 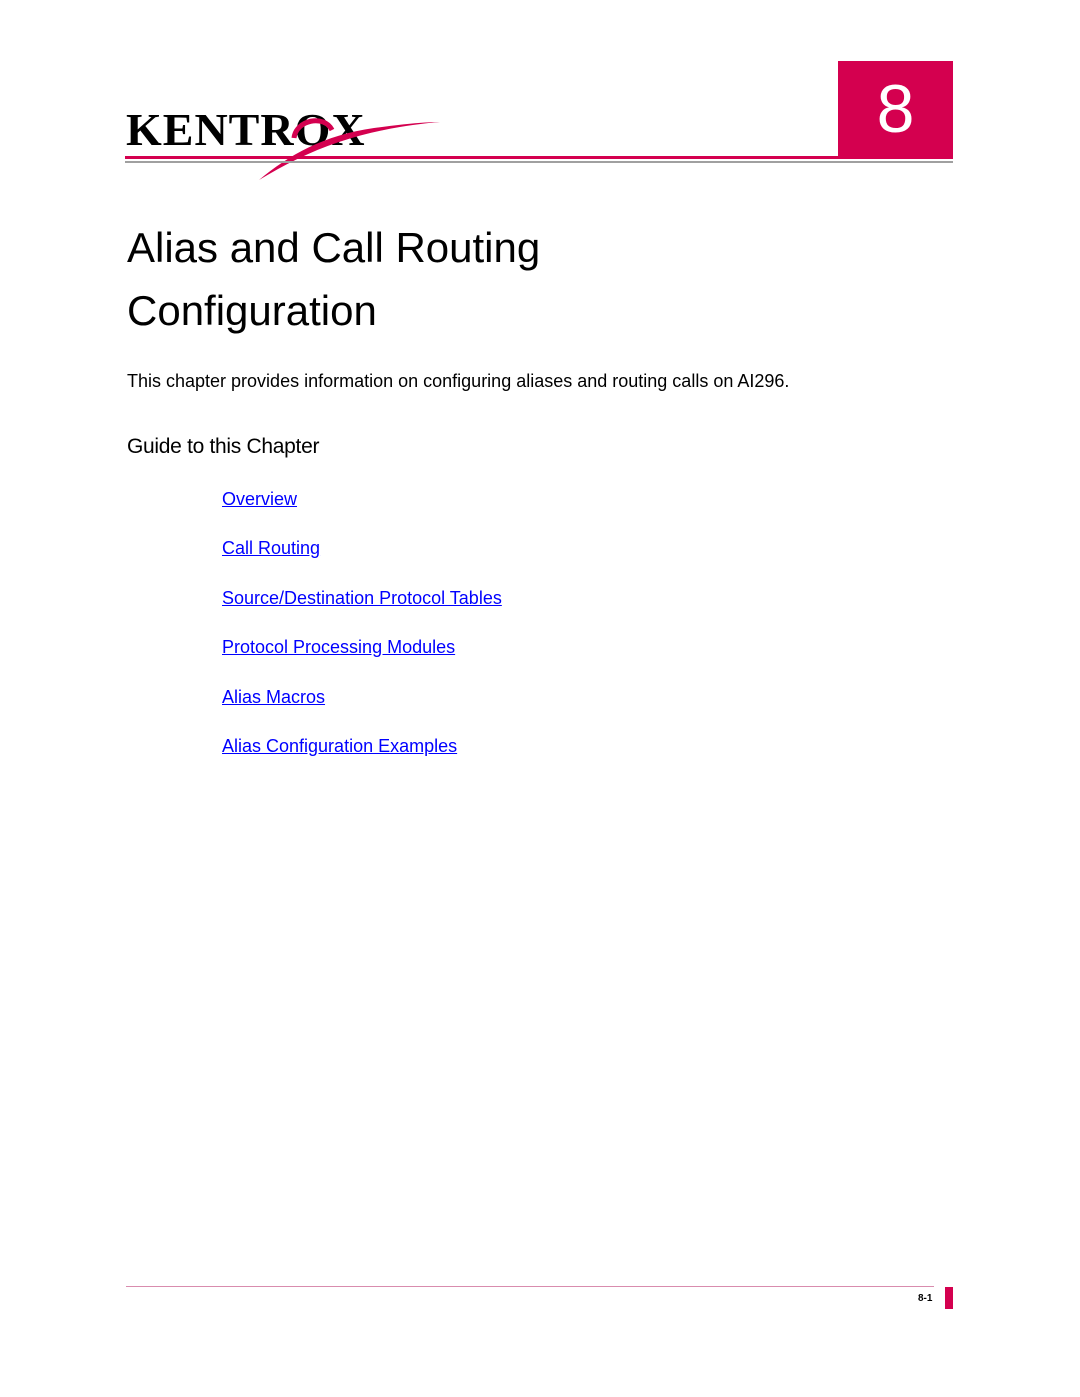 What do you see at coordinates (949, 1298) in the screenshot?
I see `footer-tab-marker` at bounding box center [949, 1298].